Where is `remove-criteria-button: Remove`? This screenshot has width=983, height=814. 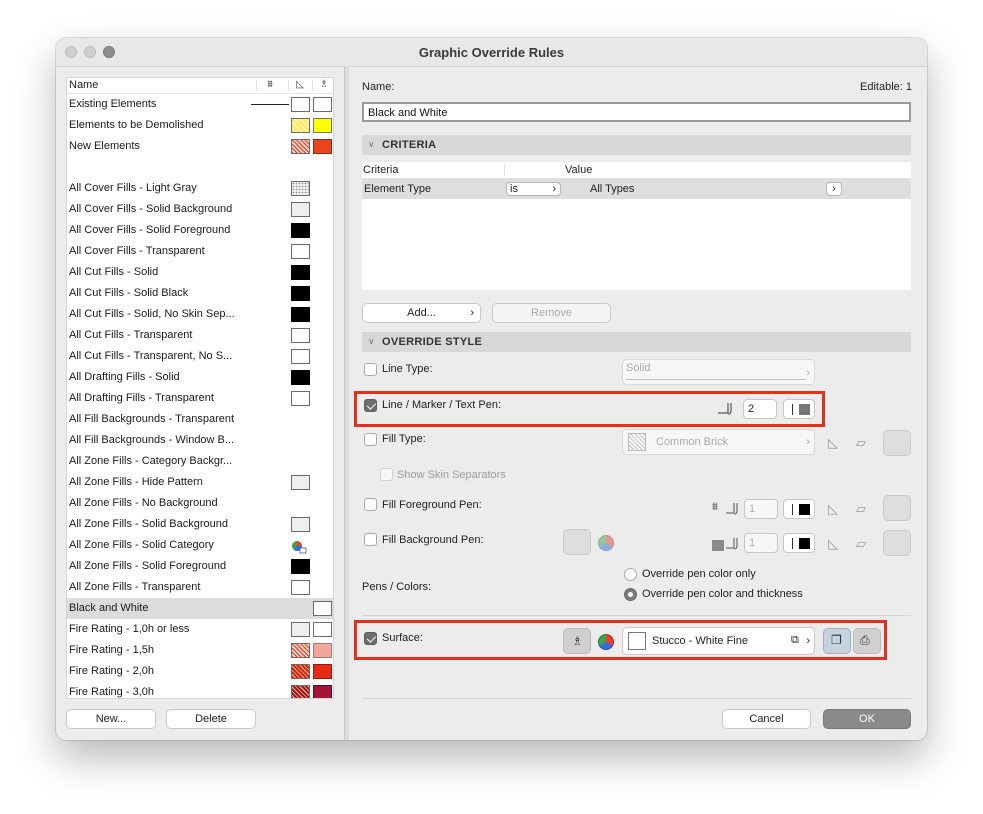
remove-criteria-button: Remove is located at coordinates (551, 313).